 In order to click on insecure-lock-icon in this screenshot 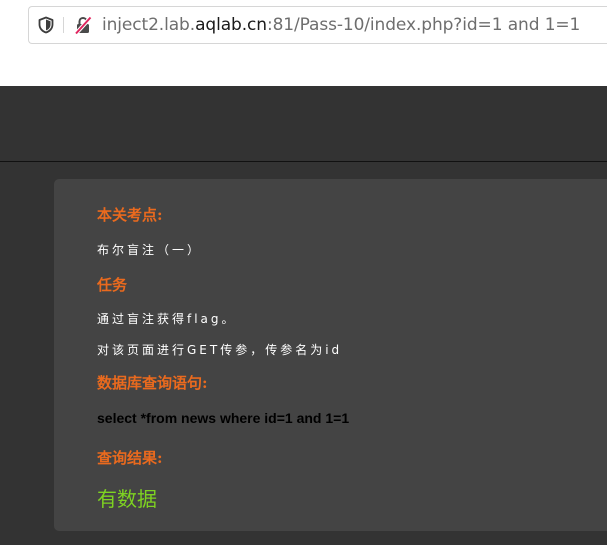, I will do `click(83, 25)`.